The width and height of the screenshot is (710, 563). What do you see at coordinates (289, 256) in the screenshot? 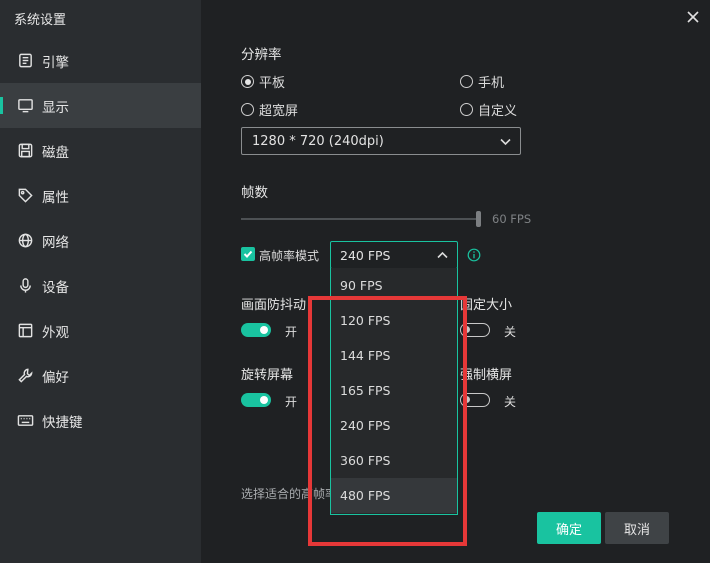
I see `high-fps-label: 高帧率模式` at bounding box center [289, 256].